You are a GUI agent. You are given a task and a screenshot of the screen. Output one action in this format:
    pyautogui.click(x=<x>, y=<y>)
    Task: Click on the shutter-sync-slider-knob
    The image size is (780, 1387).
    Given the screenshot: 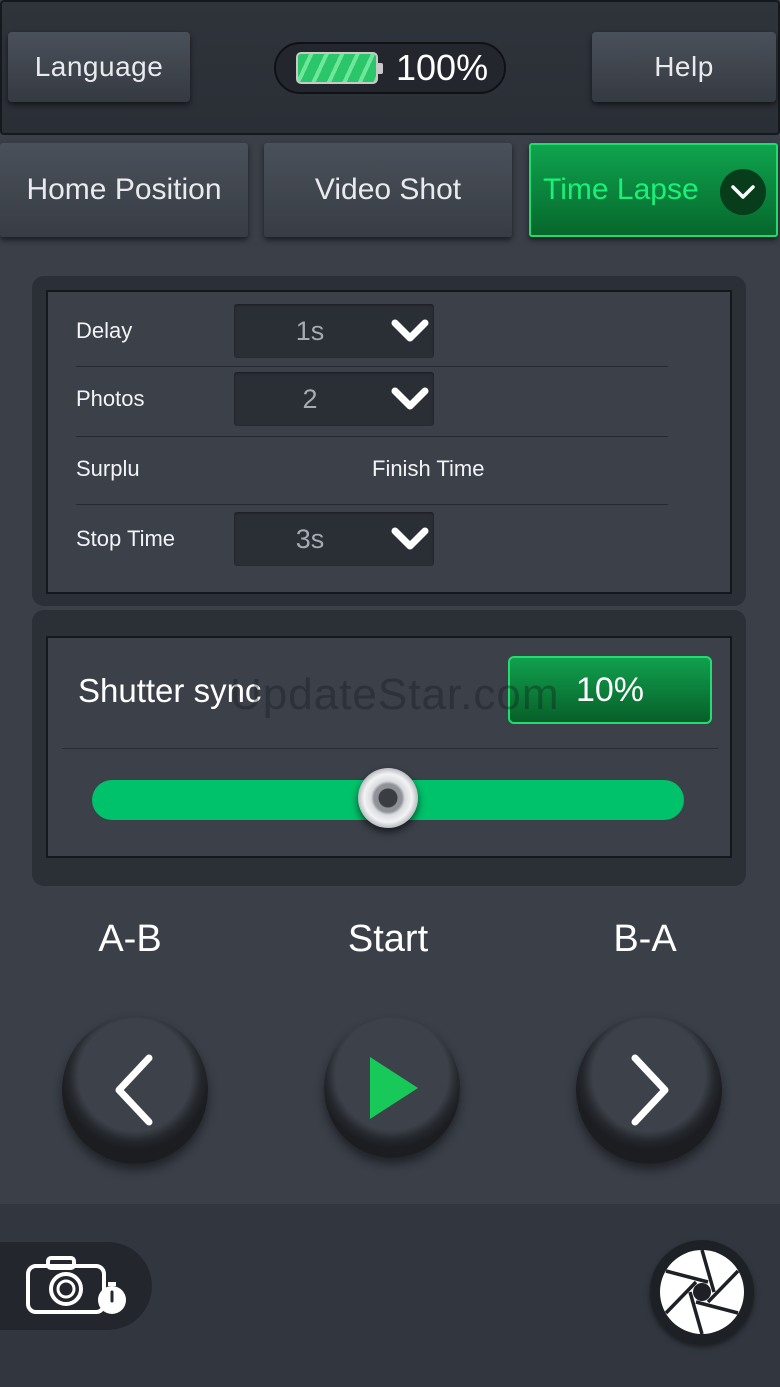 What is the action you would take?
    pyautogui.click(x=388, y=798)
    